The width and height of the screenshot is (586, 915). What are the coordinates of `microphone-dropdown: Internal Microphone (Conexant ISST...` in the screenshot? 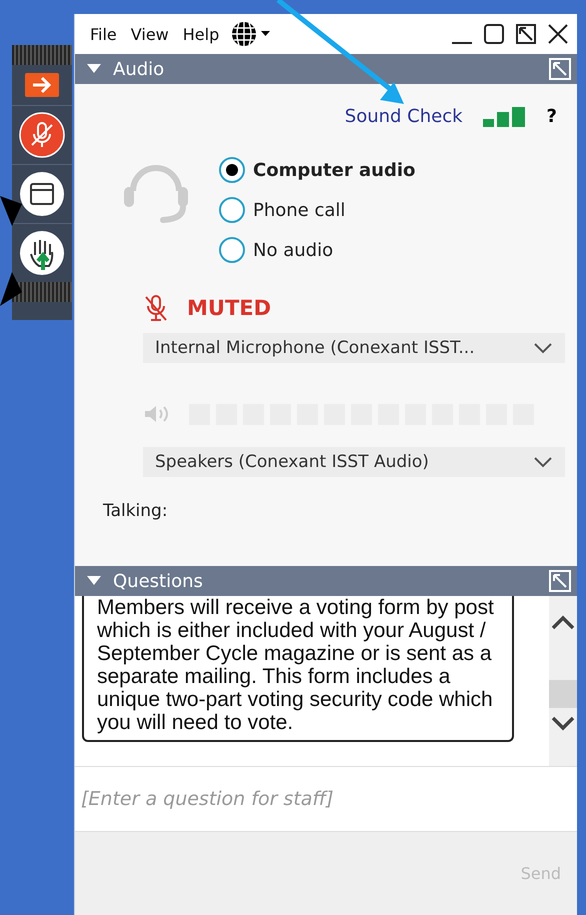 It's located at (354, 348).